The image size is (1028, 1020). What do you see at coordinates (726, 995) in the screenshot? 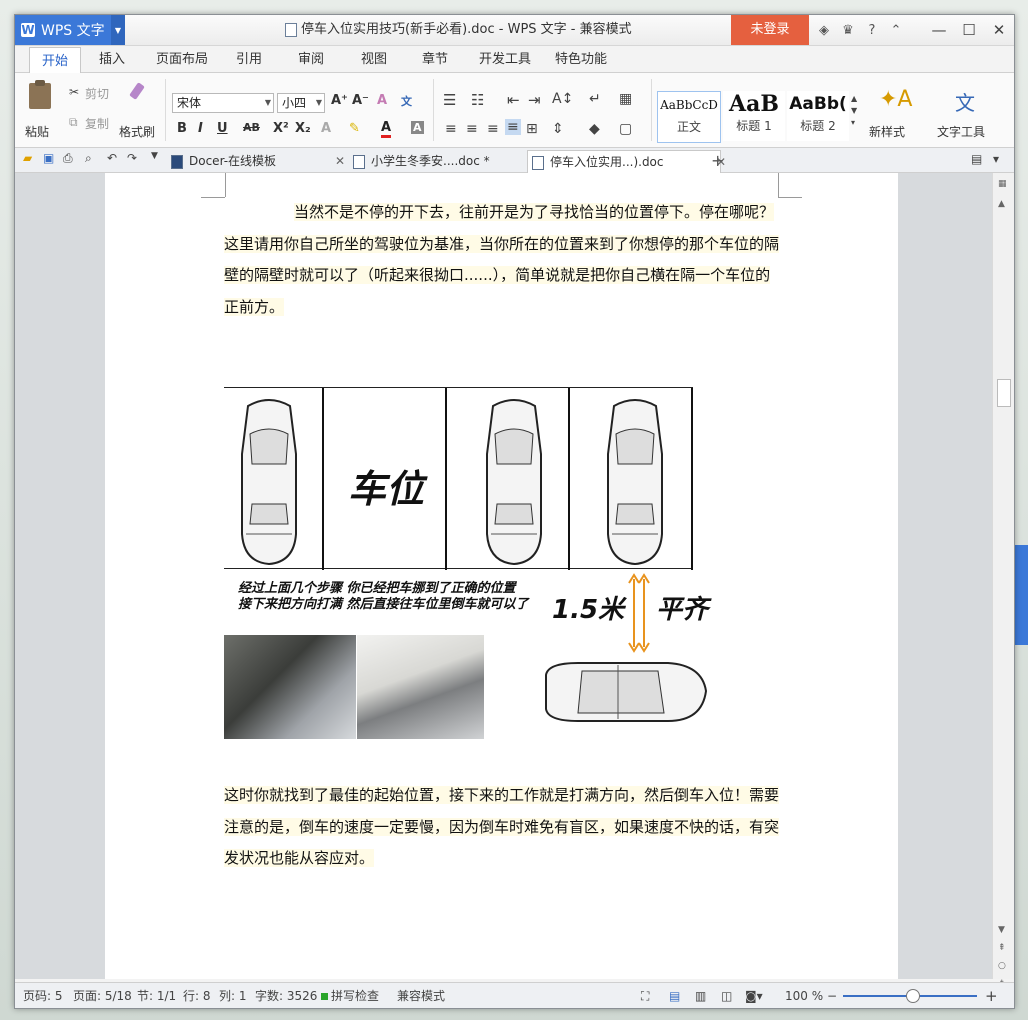
I see `web-view-icon: ◫` at bounding box center [726, 995].